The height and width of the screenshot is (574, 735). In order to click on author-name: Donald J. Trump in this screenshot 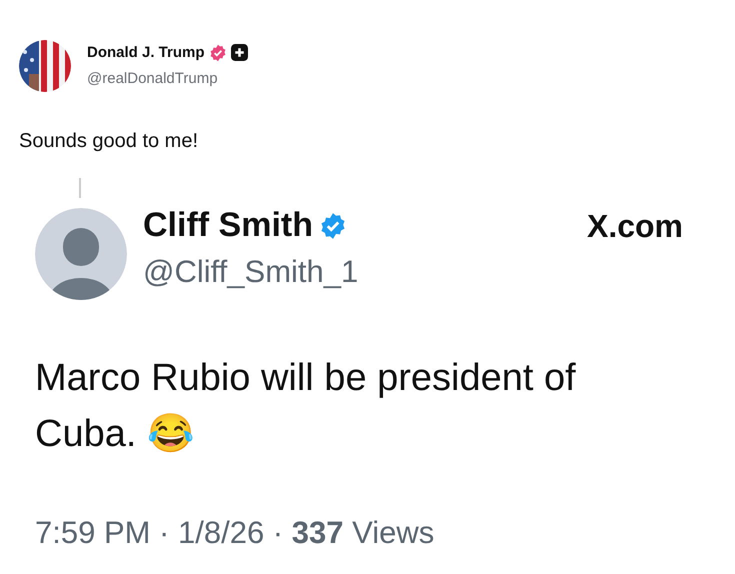, I will do `click(146, 52)`.